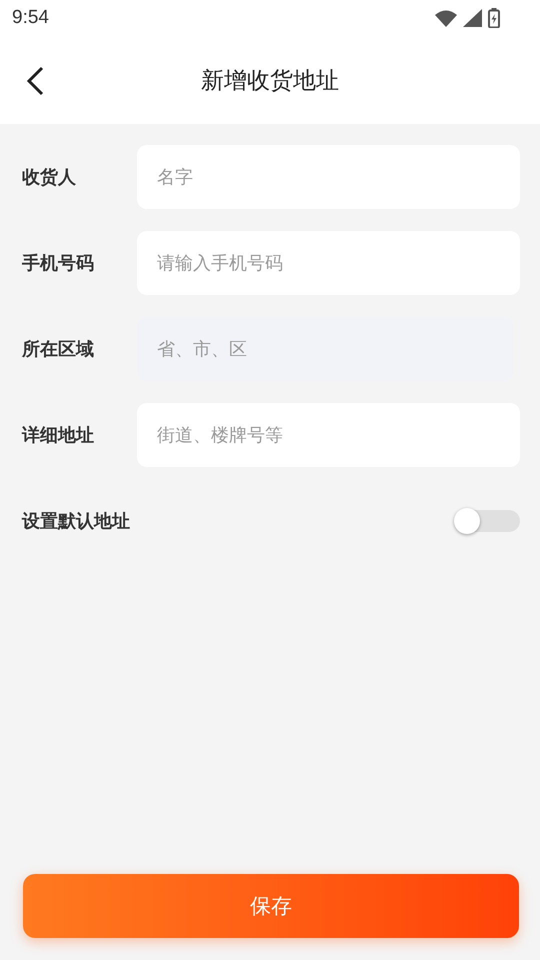 Image resolution: width=540 pixels, height=960 pixels. What do you see at coordinates (57, 349) in the screenshot?
I see `field-label: 所在区域` at bounding box center [57, 349].